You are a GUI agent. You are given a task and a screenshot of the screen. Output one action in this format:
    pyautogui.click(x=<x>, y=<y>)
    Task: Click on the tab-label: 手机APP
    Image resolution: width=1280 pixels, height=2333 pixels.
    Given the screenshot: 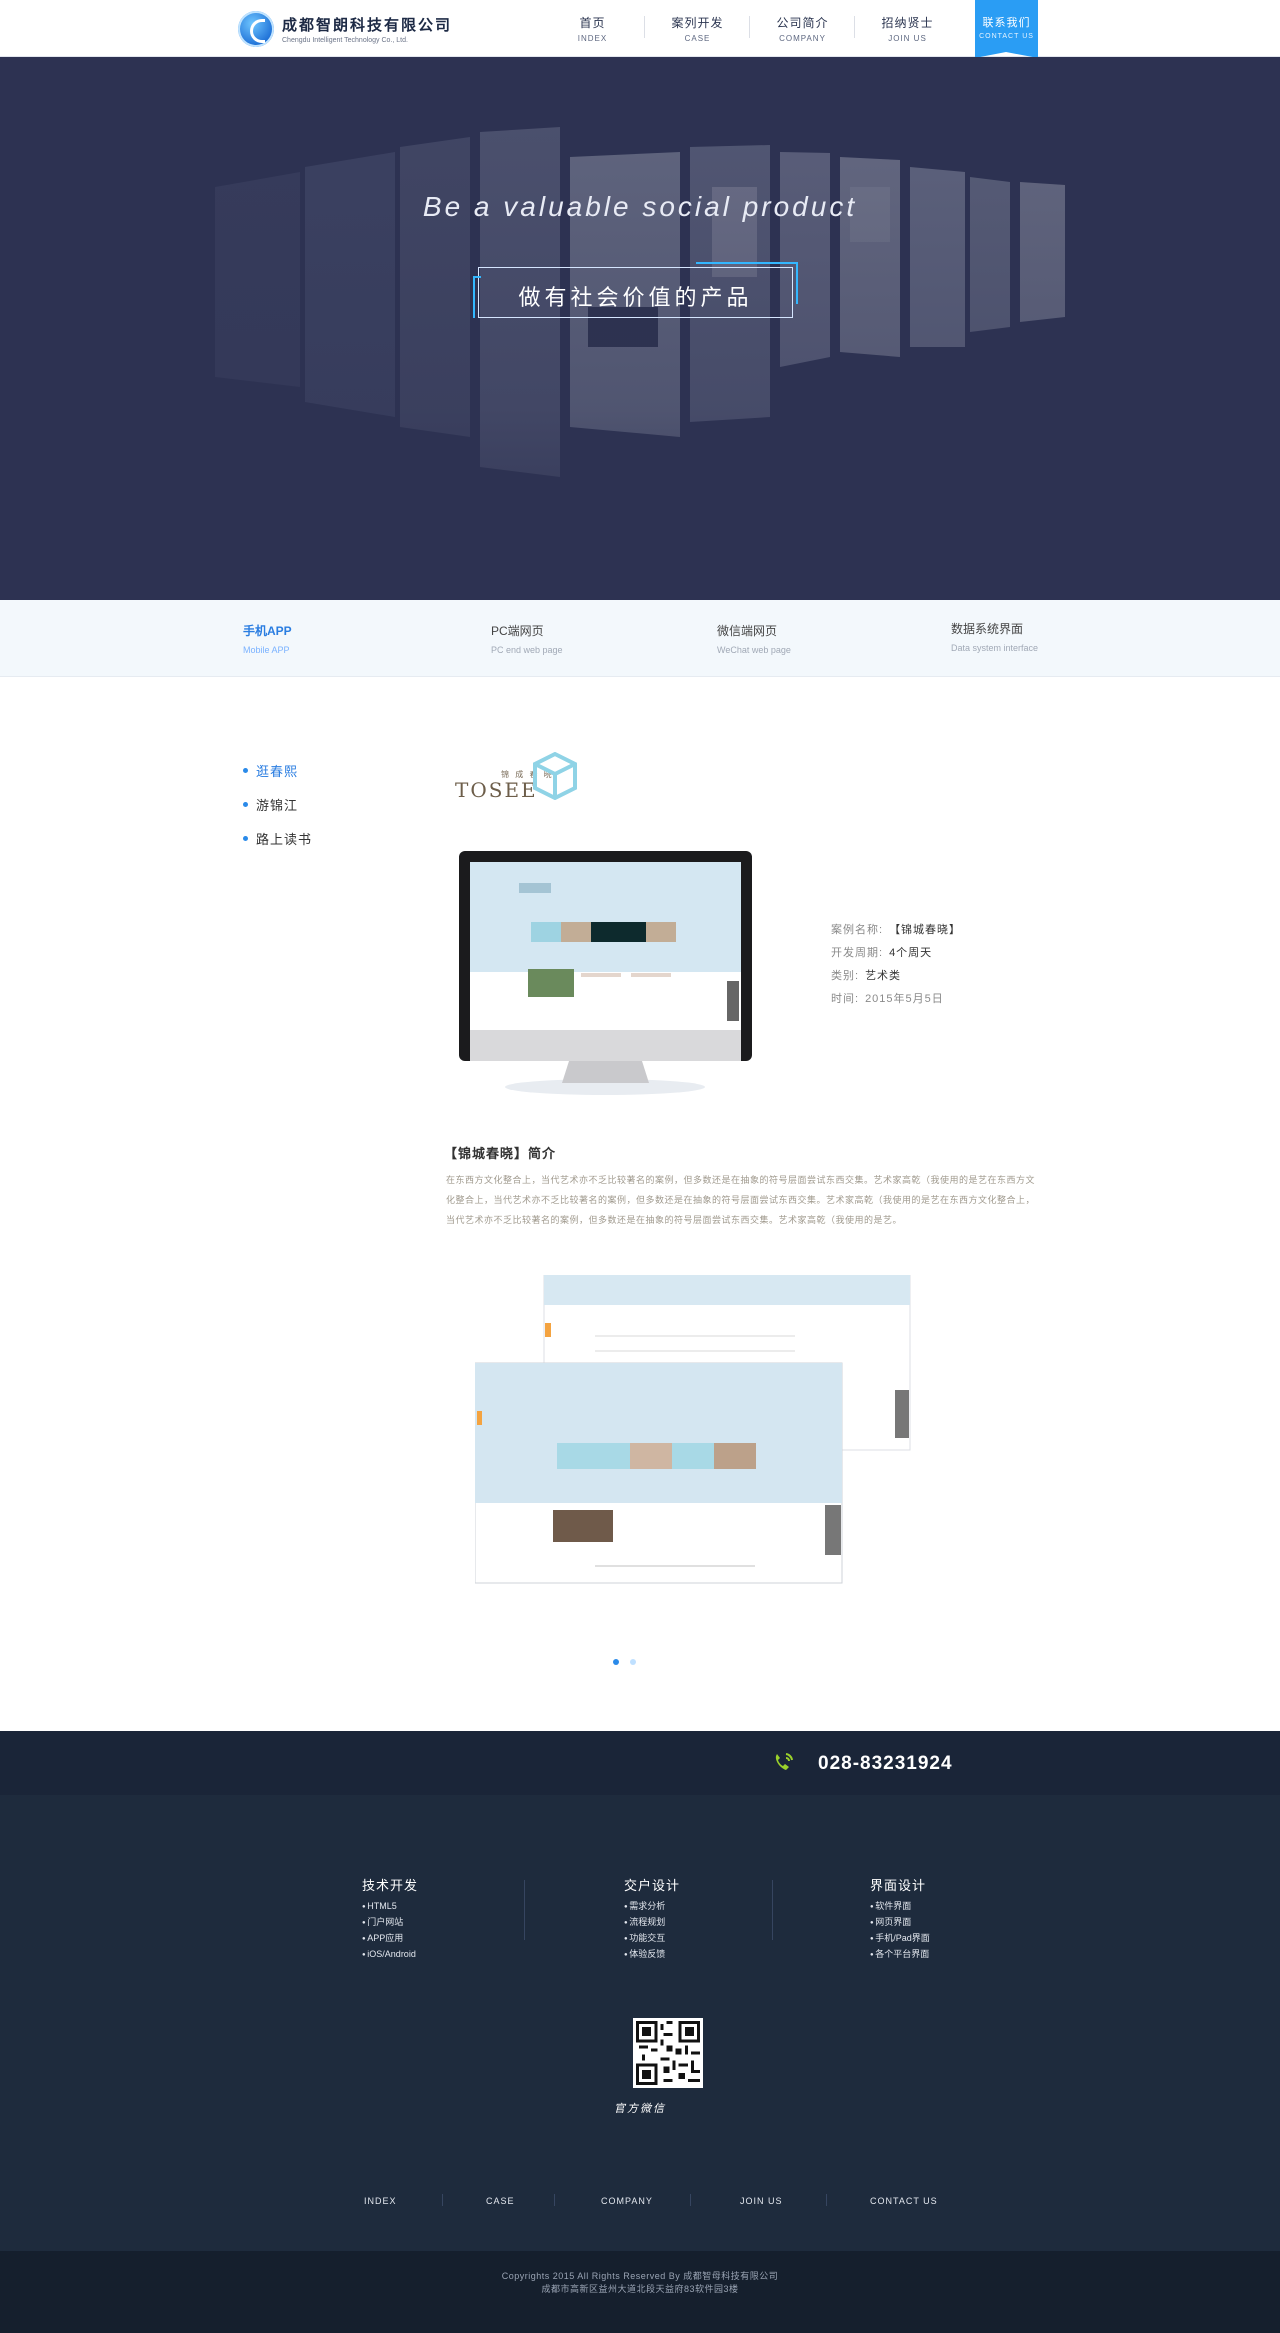 What is the action you would take?
    pyautogui.click(x=267, y=631)
    